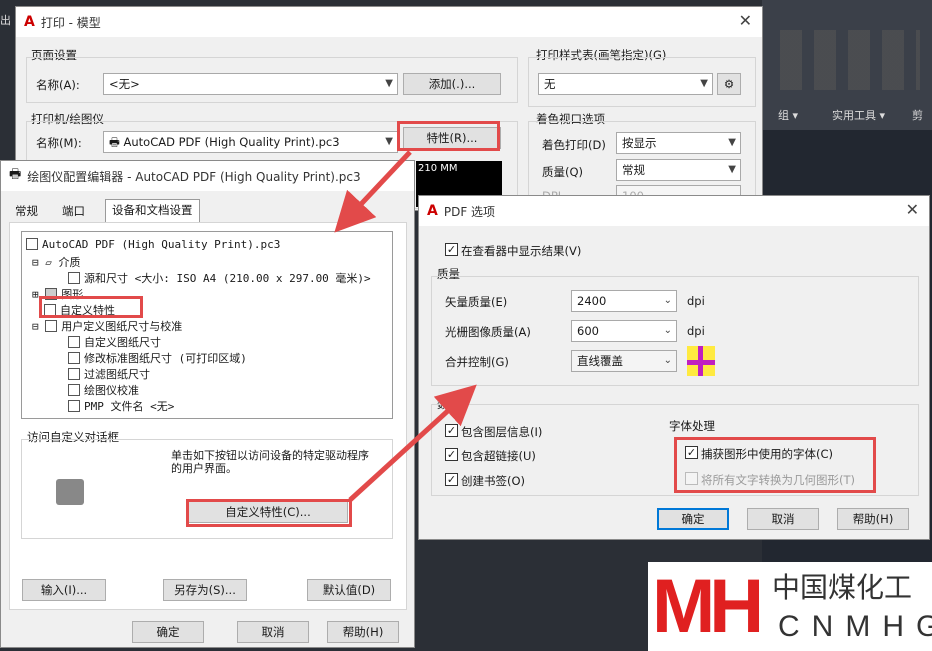 This screenshot has height=651, width=932. What do you see at coordinates (405, 326) in the screenshot?
I see `callout-arrows` at bounding box center [405, 326].